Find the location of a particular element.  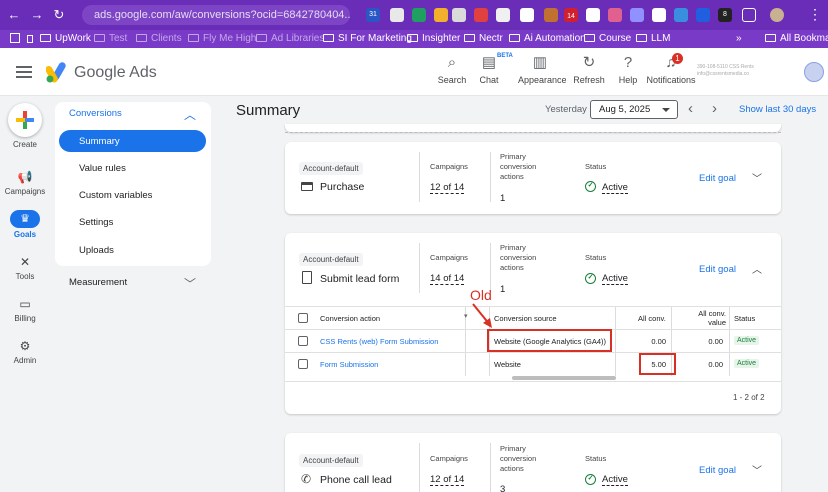

status-value: Active is located at coordinates (615, 188).